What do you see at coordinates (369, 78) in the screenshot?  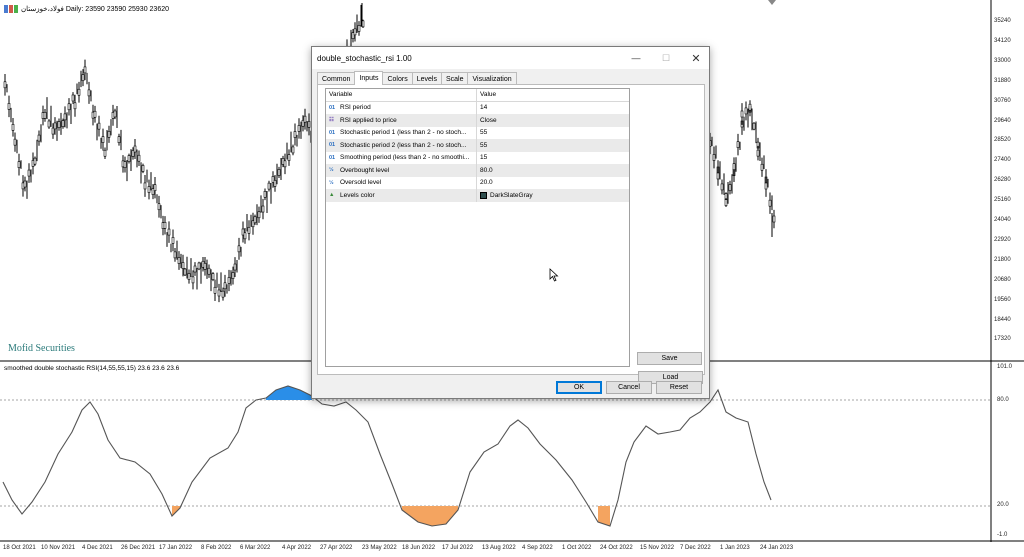 I see `tab-inputs: Inputs` at bounding box center [369, 78].